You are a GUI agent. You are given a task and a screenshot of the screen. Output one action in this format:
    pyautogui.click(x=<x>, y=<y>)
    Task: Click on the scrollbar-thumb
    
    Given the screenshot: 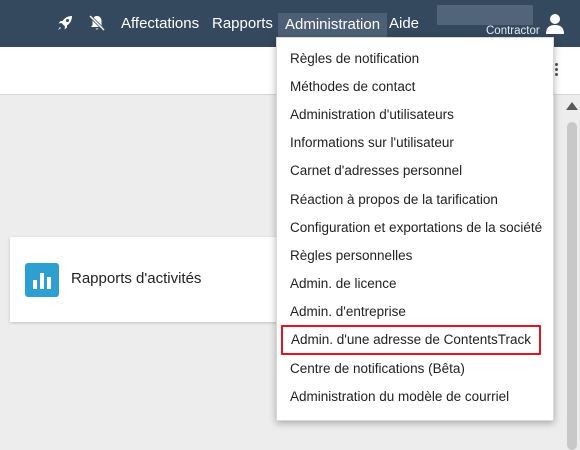 What is the action you would take?
    pyautogui.click(x=572, y=286)
    